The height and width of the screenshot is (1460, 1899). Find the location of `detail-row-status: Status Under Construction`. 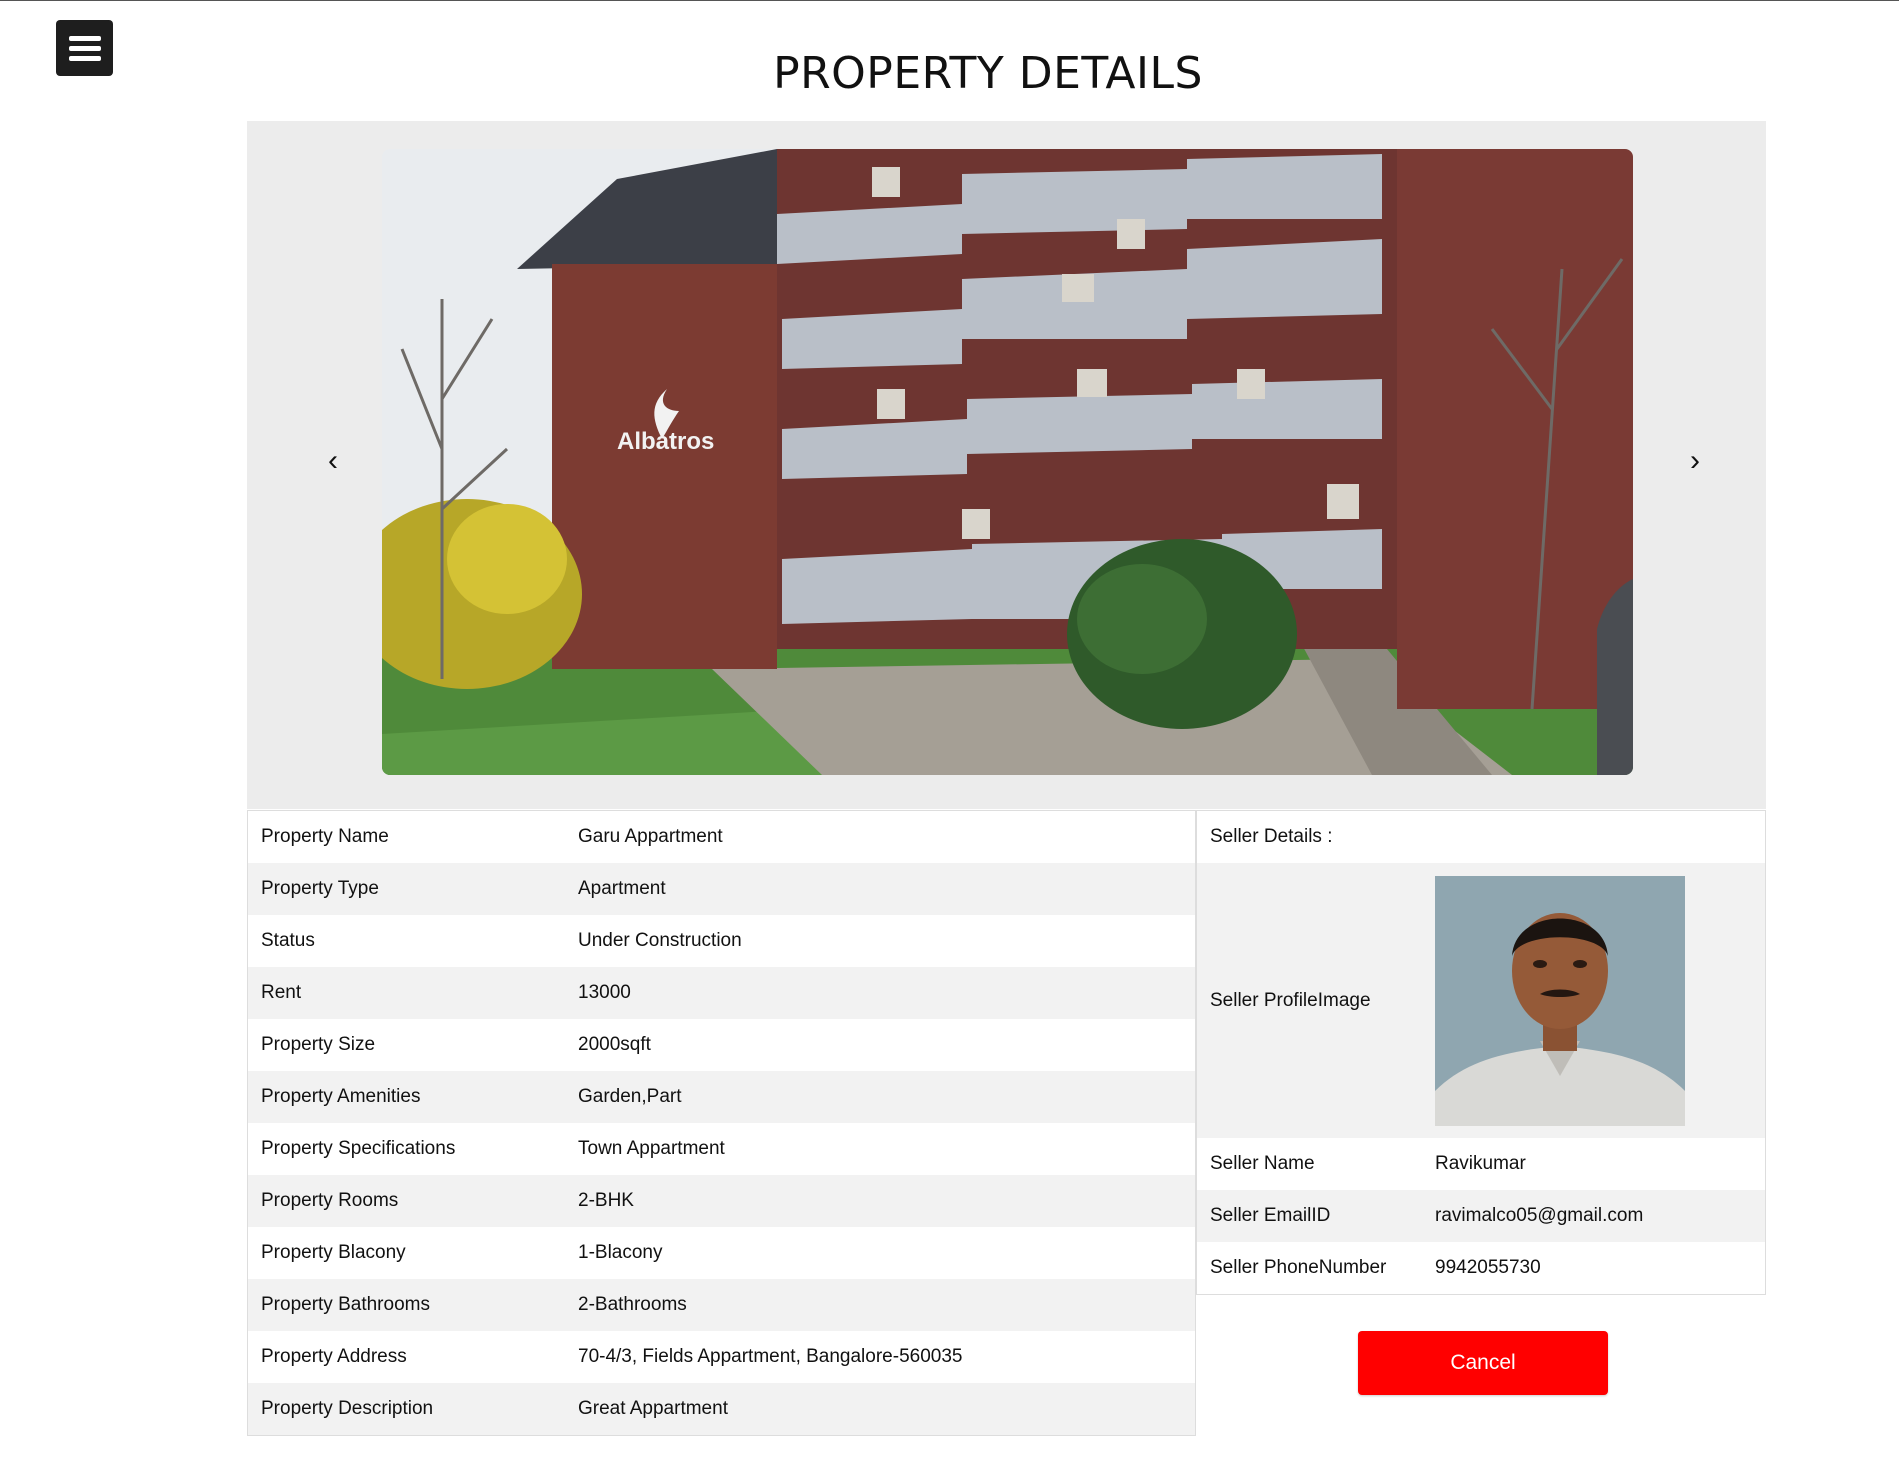

detail-row-status: Status Under Construction is located at coordinates (721, 941).